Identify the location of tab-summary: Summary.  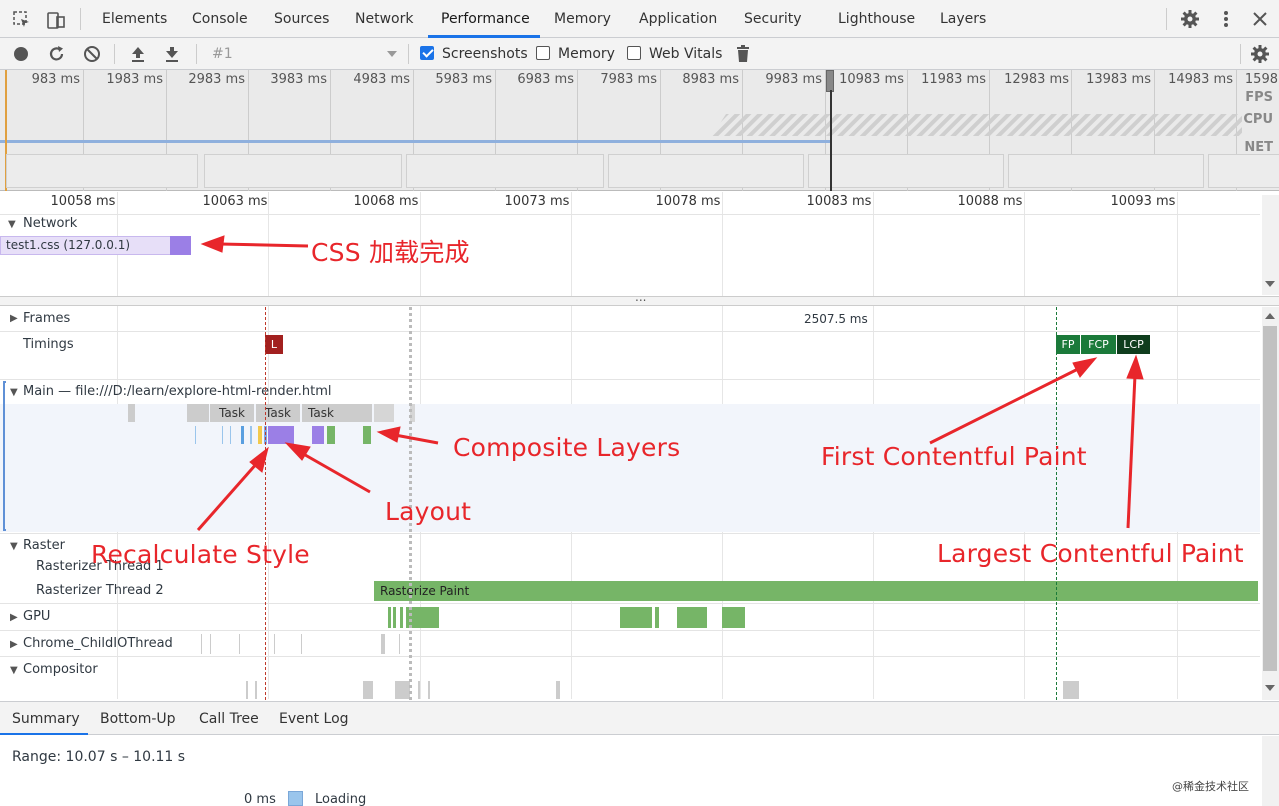
(46, 719).